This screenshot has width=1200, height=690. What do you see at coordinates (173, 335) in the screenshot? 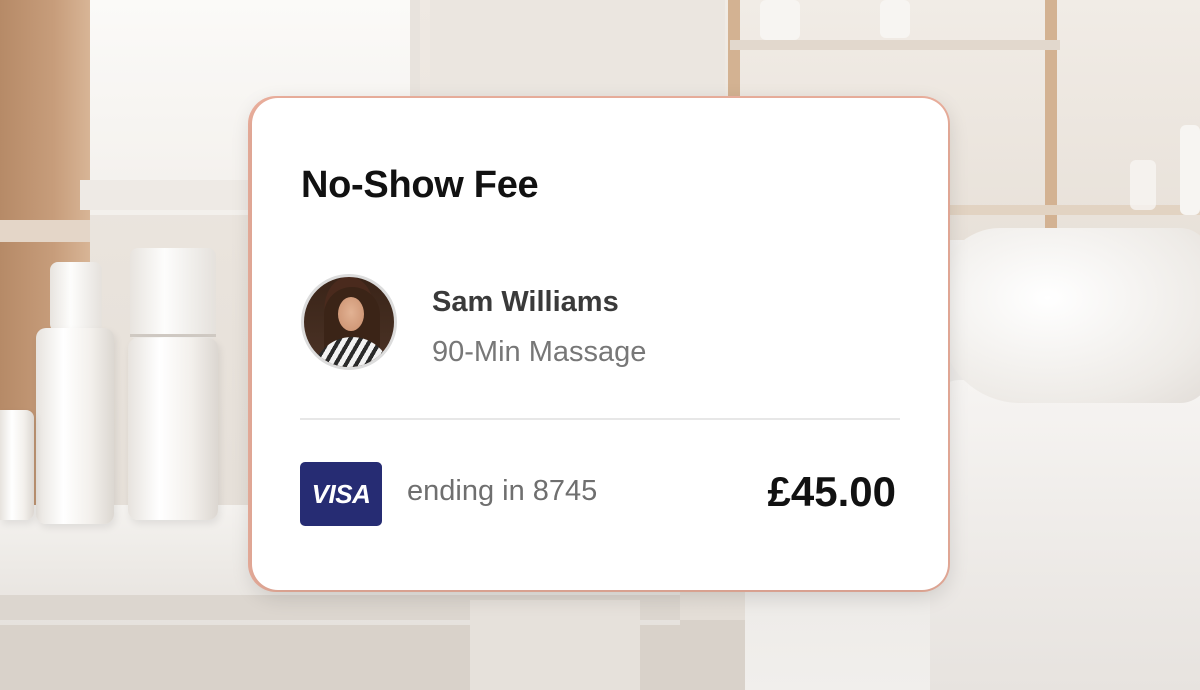
I see `bottle-band` at bounding box center [173, 335].